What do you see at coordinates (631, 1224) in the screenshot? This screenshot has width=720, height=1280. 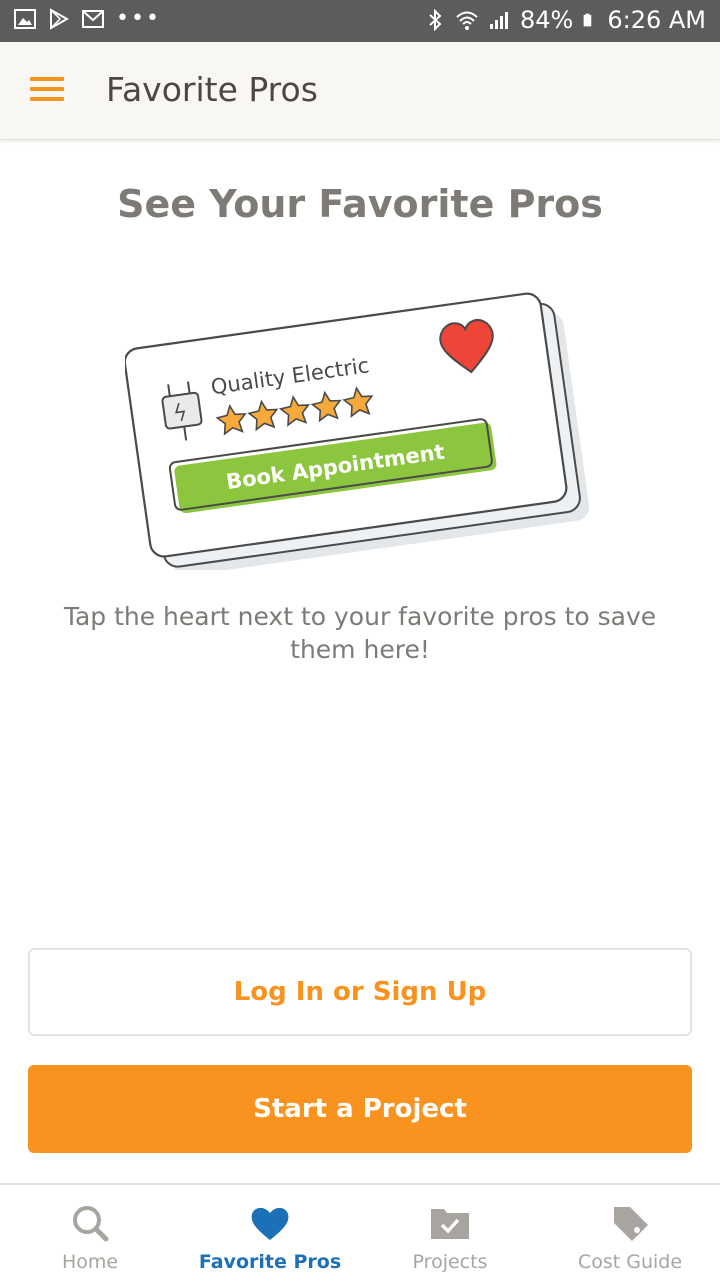 I see `price-tag-icon` at bounding box center [631, 1224].